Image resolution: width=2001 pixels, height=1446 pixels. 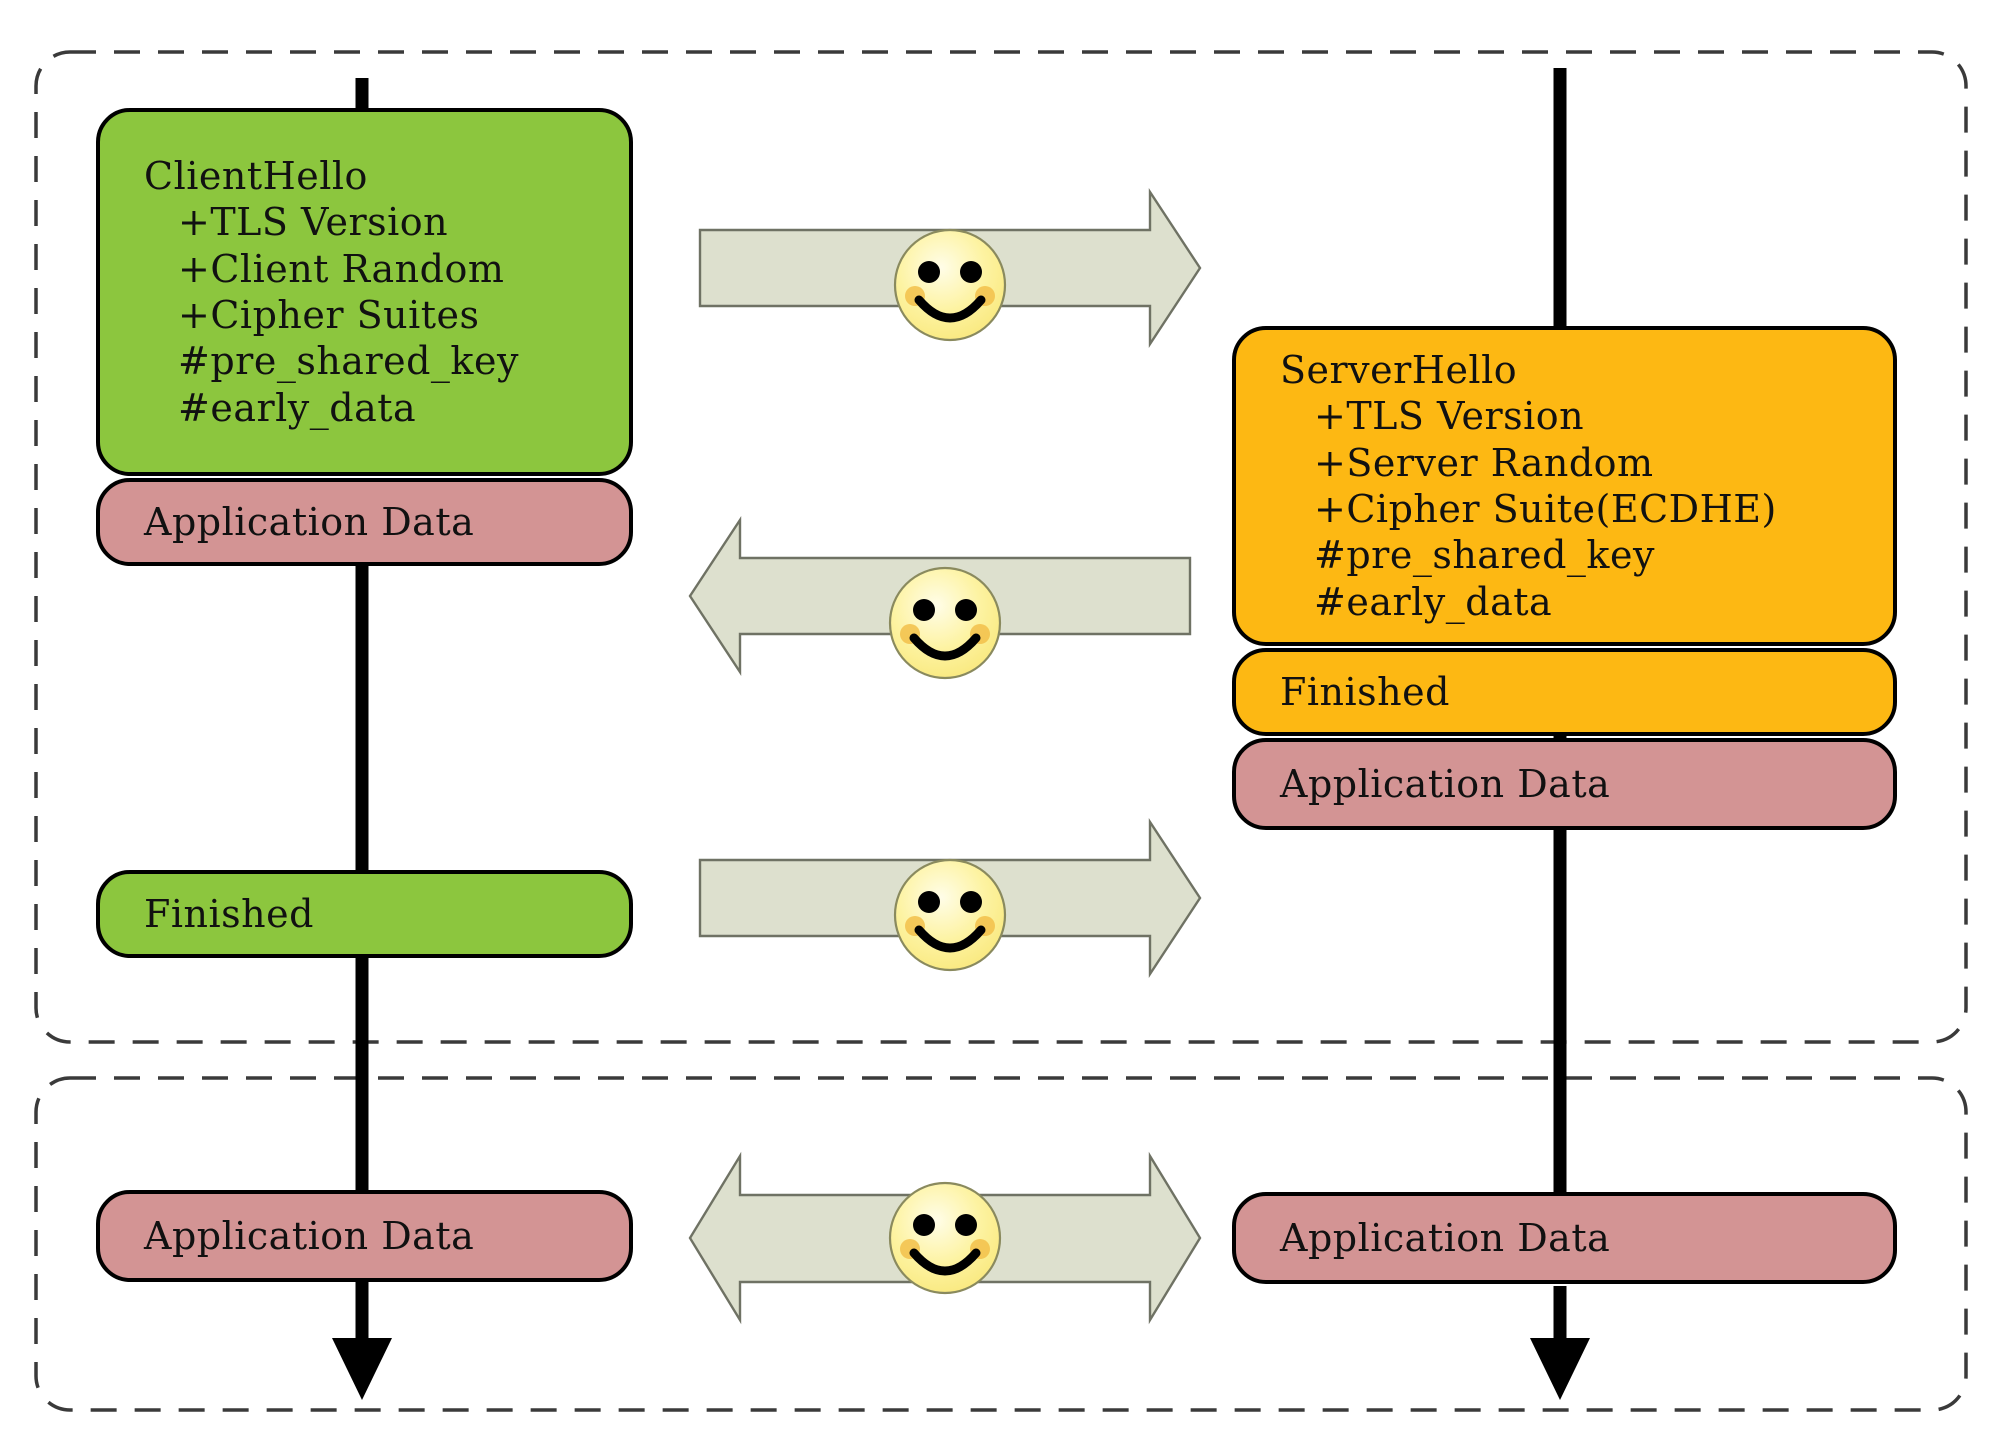 What do you see at coordinates (313, 222) in the screenshot?
I see `client-hello-item-tls-version: +TLS Version` at bounding box center [313, 222].